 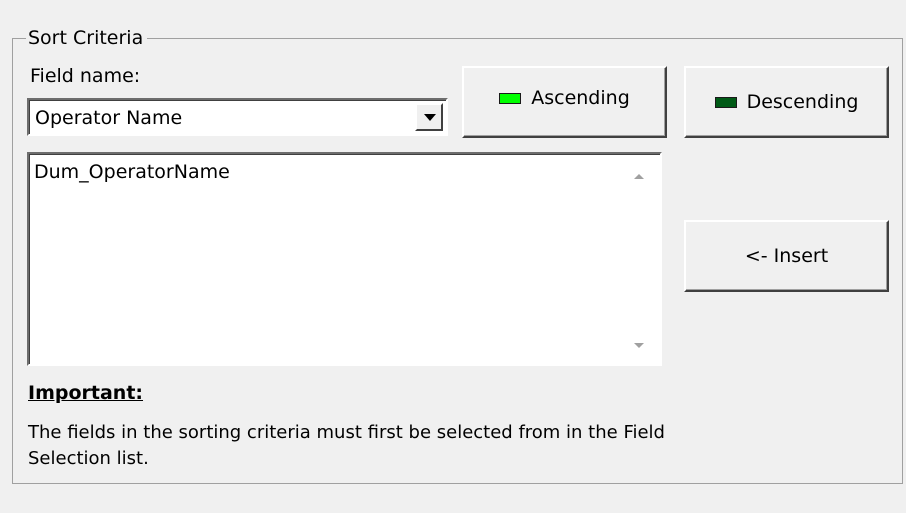 I want to click on descending-indicator-icon, so click(x=725, y=102).